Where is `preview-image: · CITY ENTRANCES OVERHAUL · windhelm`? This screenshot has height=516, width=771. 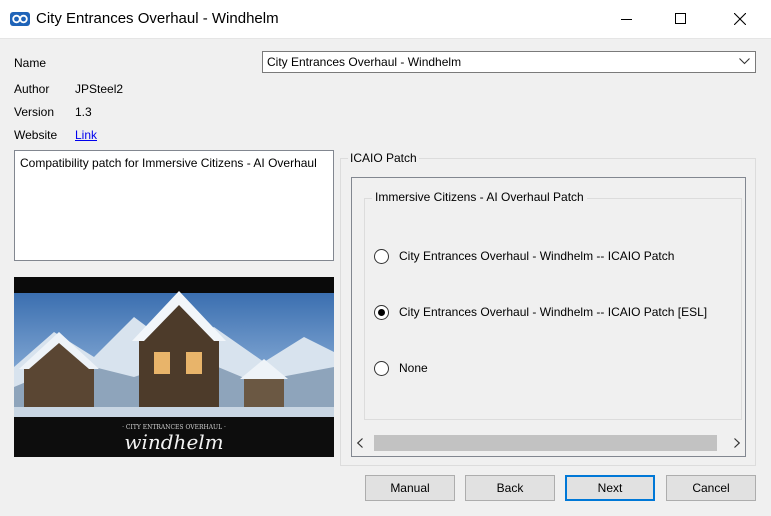 preview-image: · CITY ENTRANCES OVERHAUL · windhelm is located at coordinates (174, 367).